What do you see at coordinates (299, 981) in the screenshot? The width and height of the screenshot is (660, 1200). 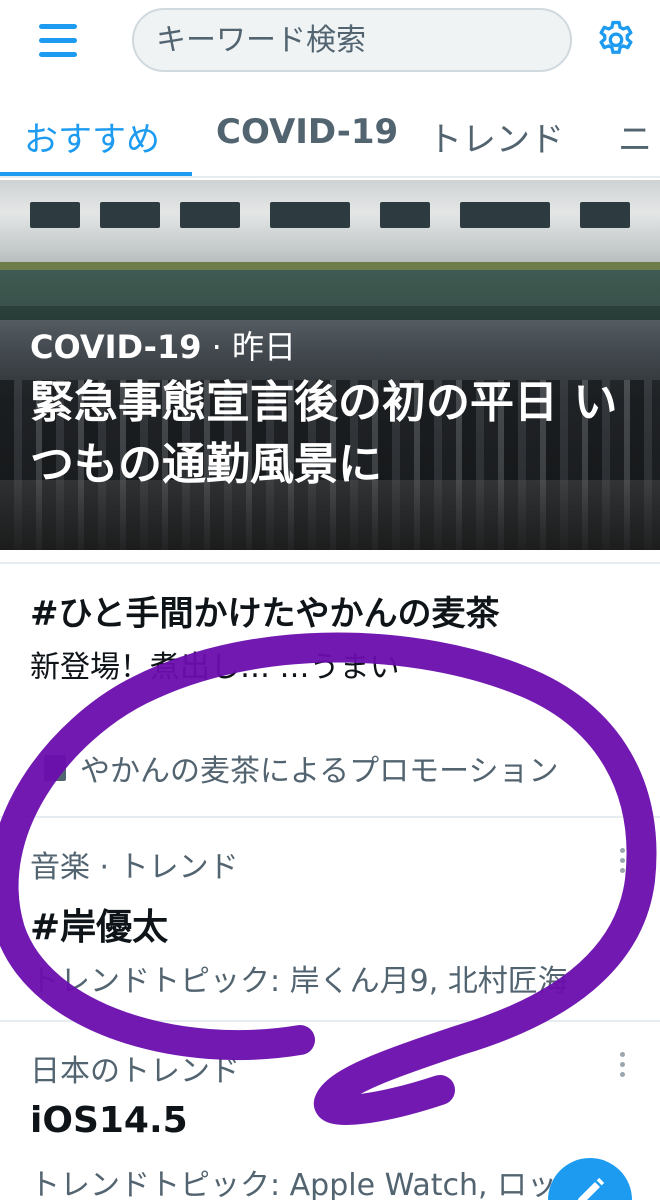 I see `trend-topics: トレンドトピック: 岸くん月9, 北村匠海` at bounding box center [299, 981].